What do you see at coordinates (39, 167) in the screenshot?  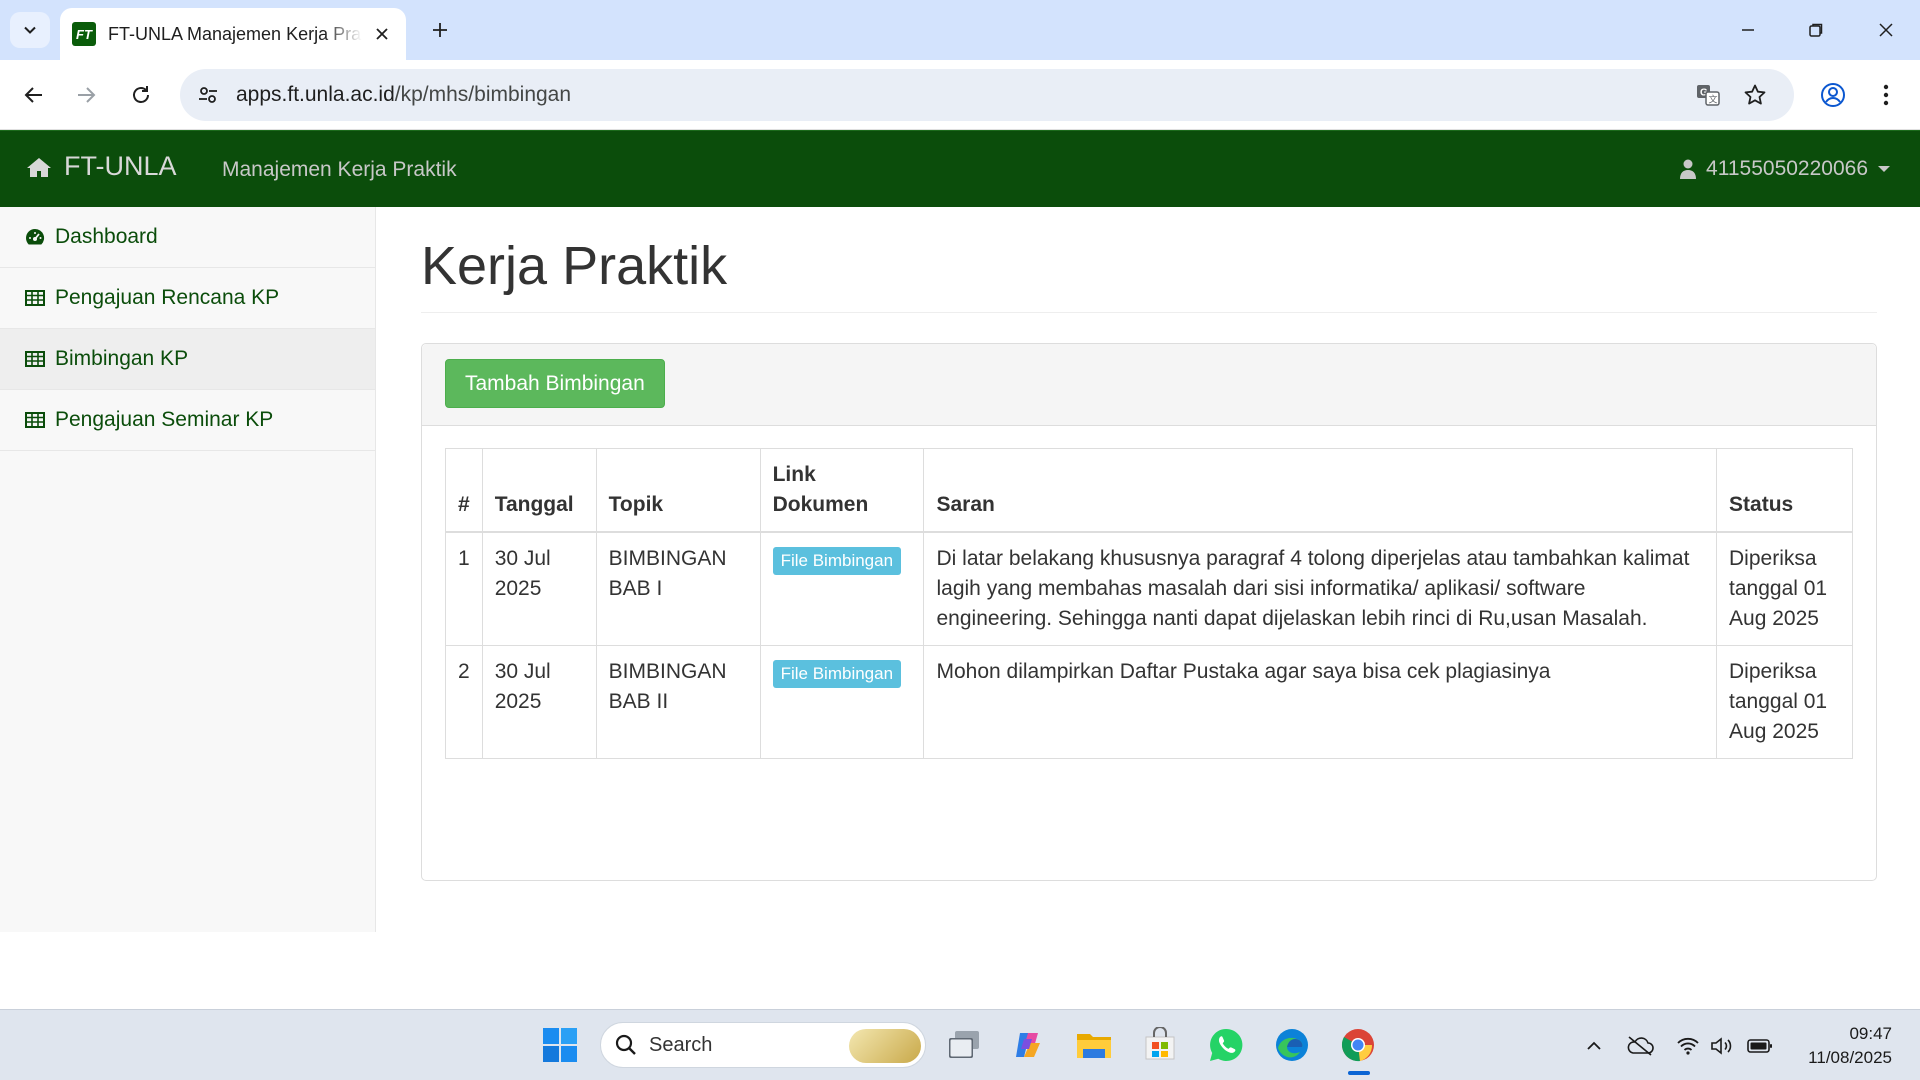 I see `home-icon` at bounding box center [39, 167].